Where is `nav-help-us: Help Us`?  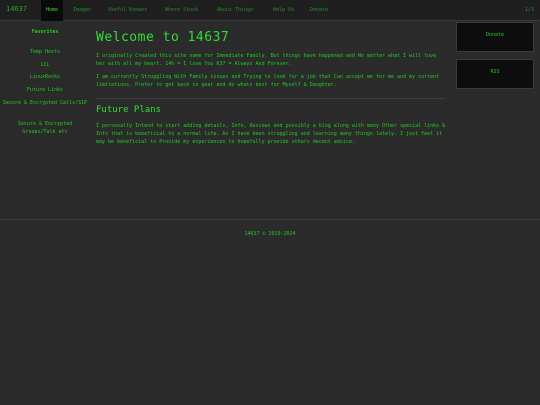
nav-help-us: Help Us is located at coordinates (283, 10).